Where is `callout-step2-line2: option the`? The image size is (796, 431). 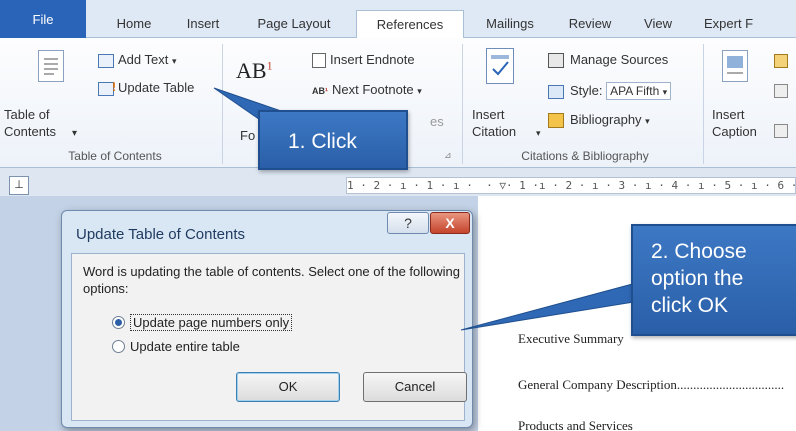 callout-step2-line2: option the is located at coordinates (697, 278).